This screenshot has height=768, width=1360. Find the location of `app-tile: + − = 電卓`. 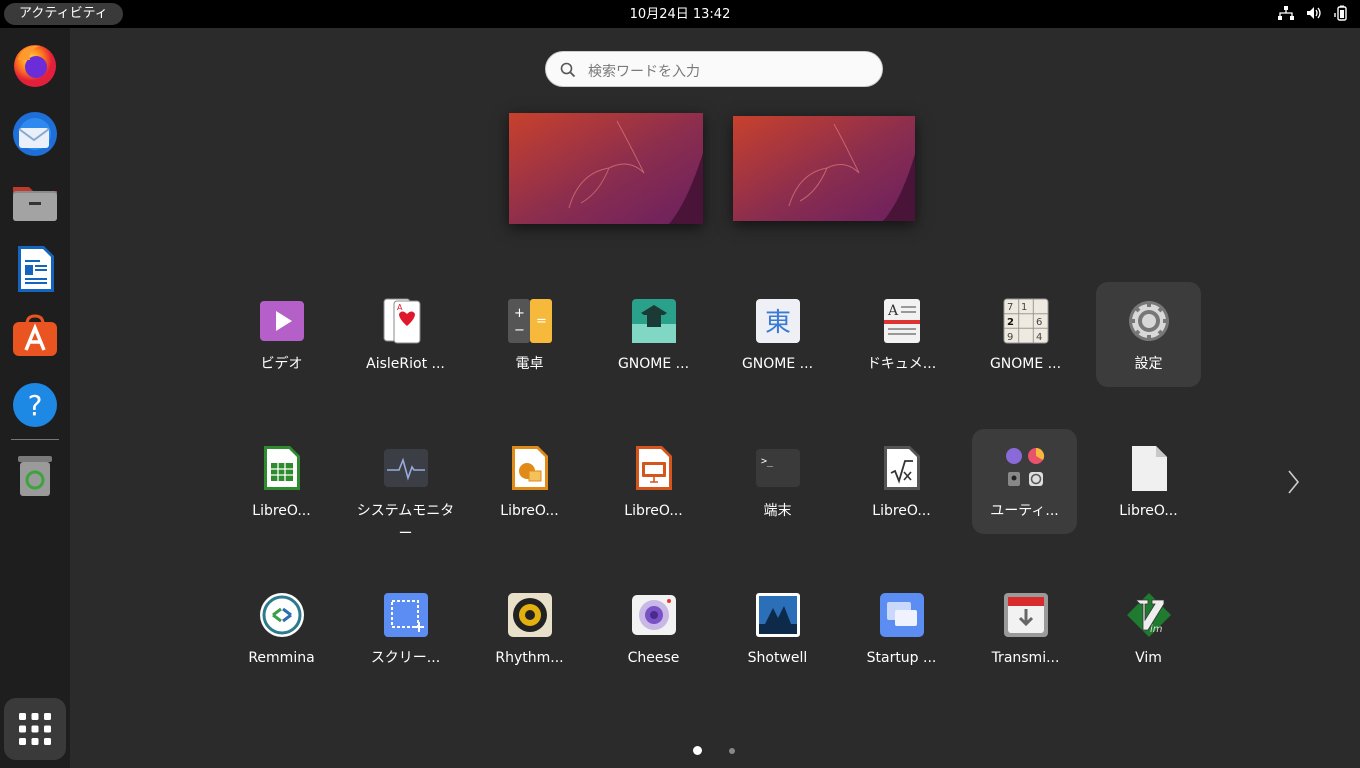

app-tile: + − = 電卓 is located at coordinates (529, 334).